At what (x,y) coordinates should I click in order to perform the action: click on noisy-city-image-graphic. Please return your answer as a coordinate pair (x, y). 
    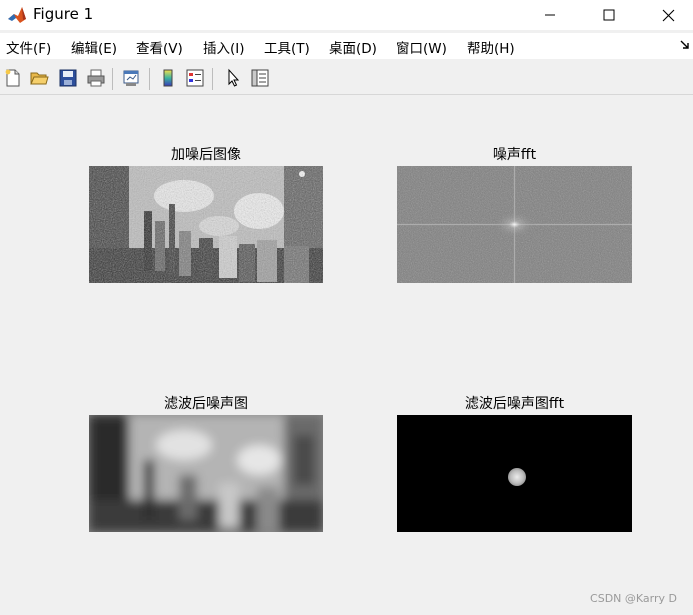
    Looking at the image, I should click on (206, 224).